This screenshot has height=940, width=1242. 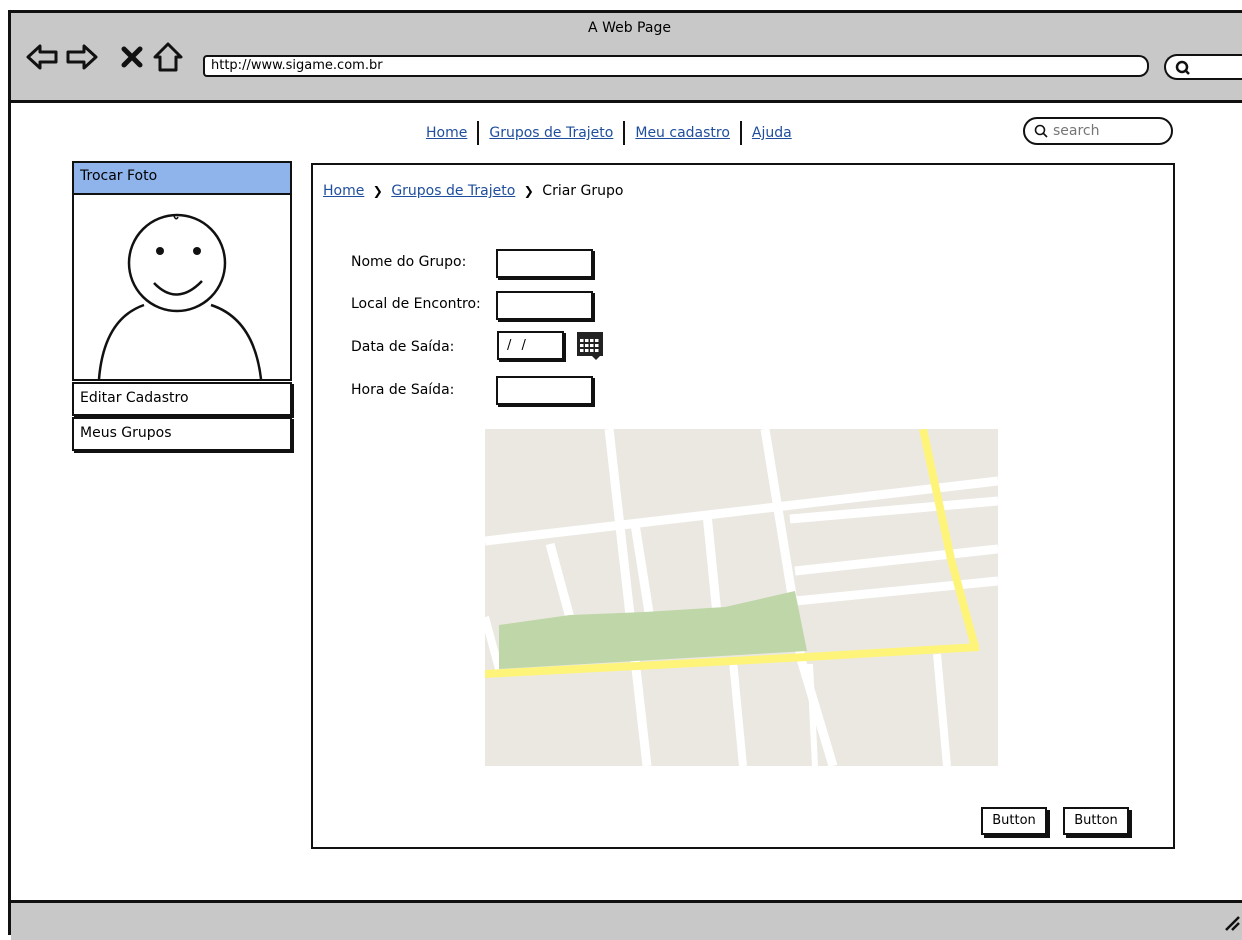 I want to click on search-box, so click(x=1098, y=131).